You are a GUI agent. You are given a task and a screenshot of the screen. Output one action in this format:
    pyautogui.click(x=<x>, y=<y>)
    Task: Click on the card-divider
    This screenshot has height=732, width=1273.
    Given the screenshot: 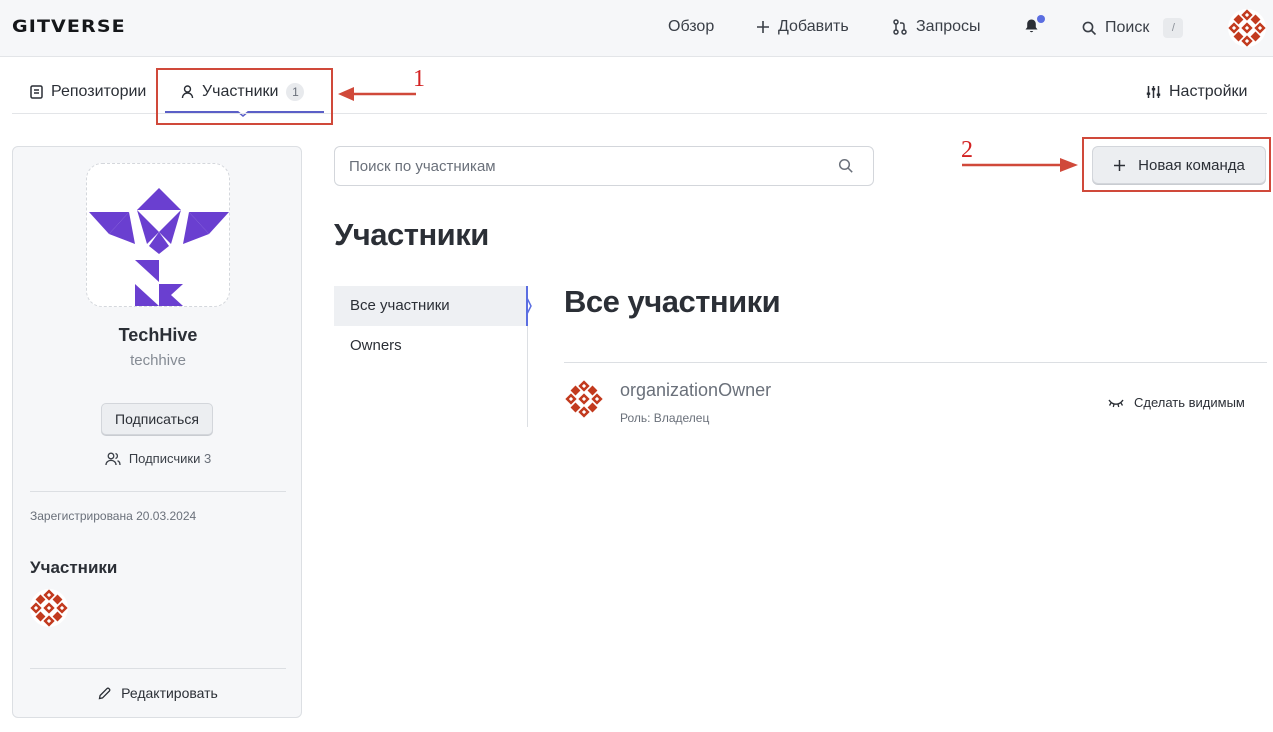 What is the action you would take?
    pyautogui.click(x=158, y=491)
    